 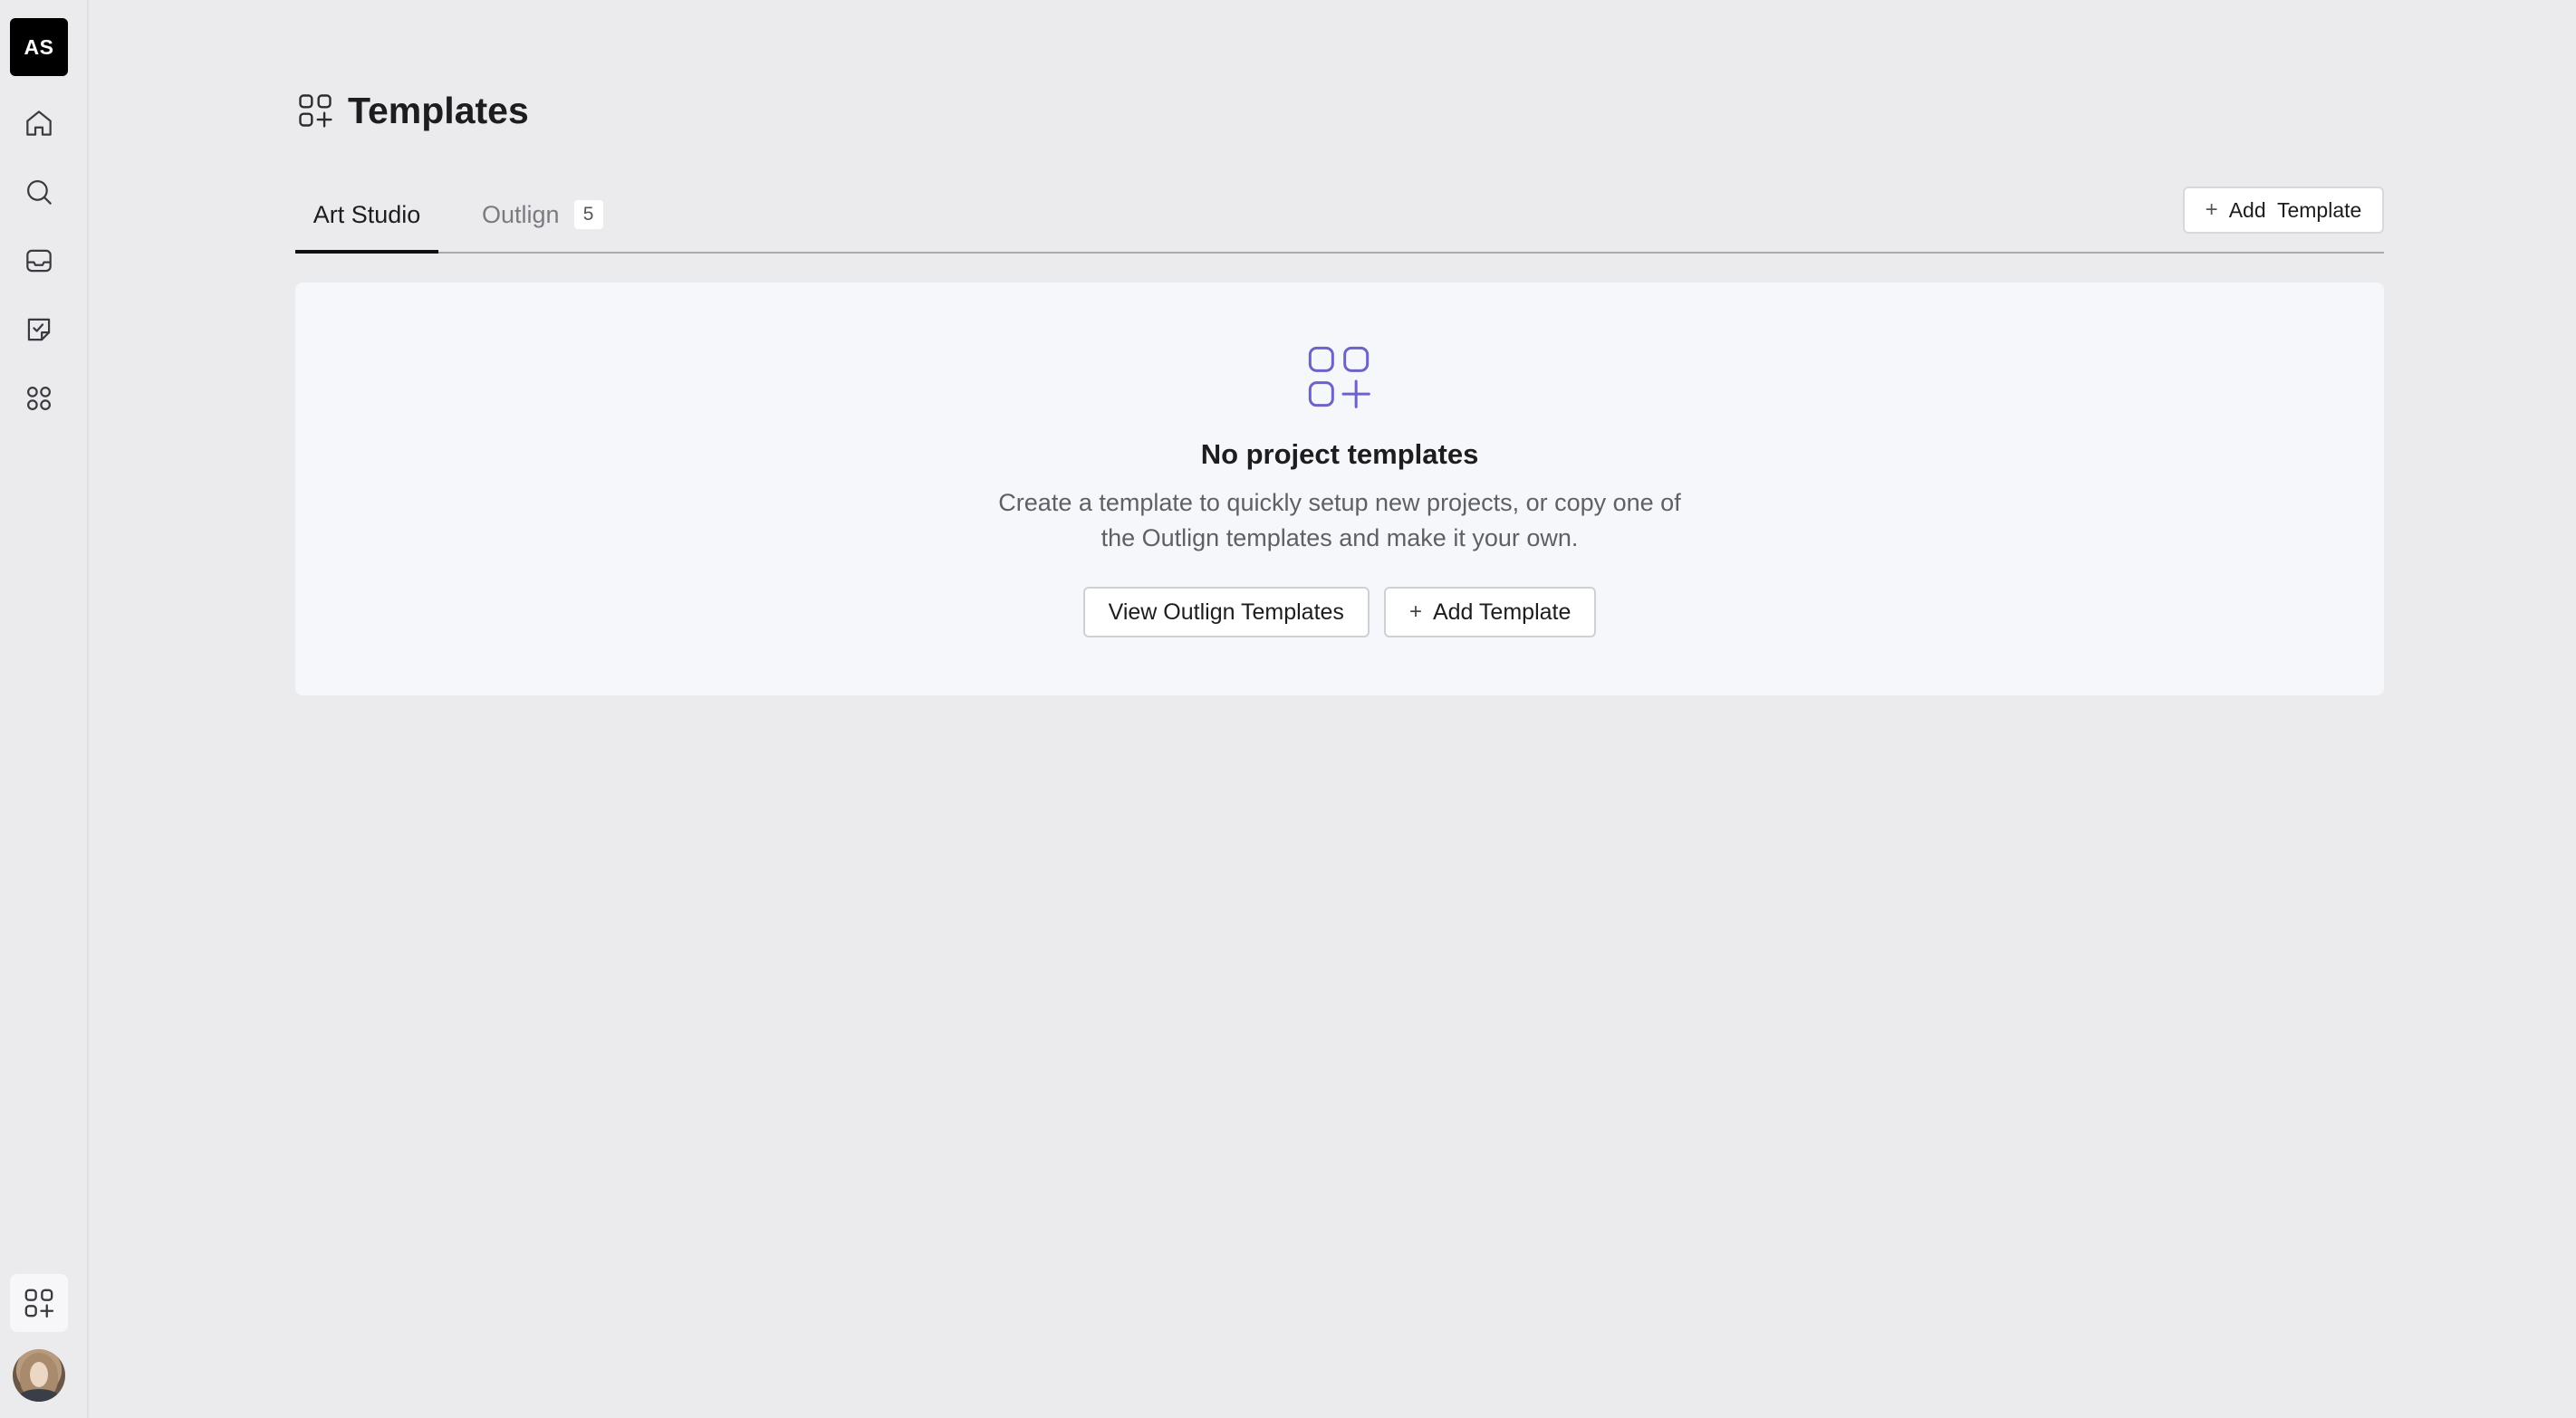 I want to click on page-header: Templates, so click(x=412, y=111).